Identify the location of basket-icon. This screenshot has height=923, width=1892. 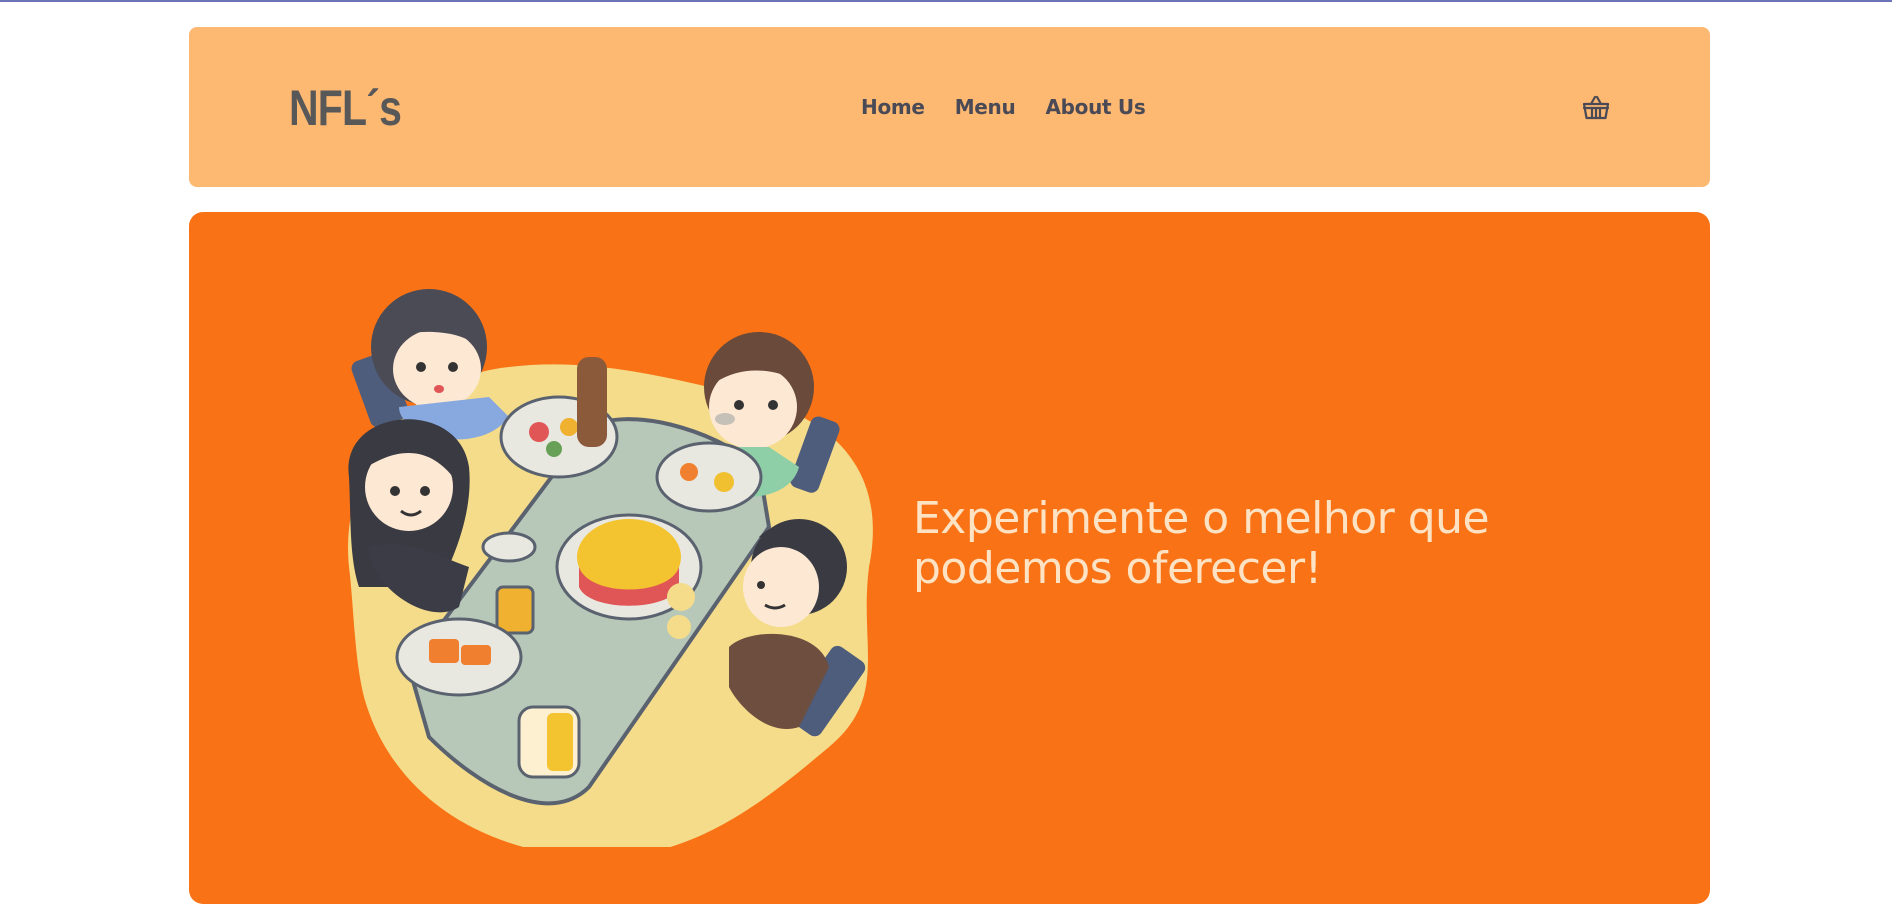
(1596, 108).